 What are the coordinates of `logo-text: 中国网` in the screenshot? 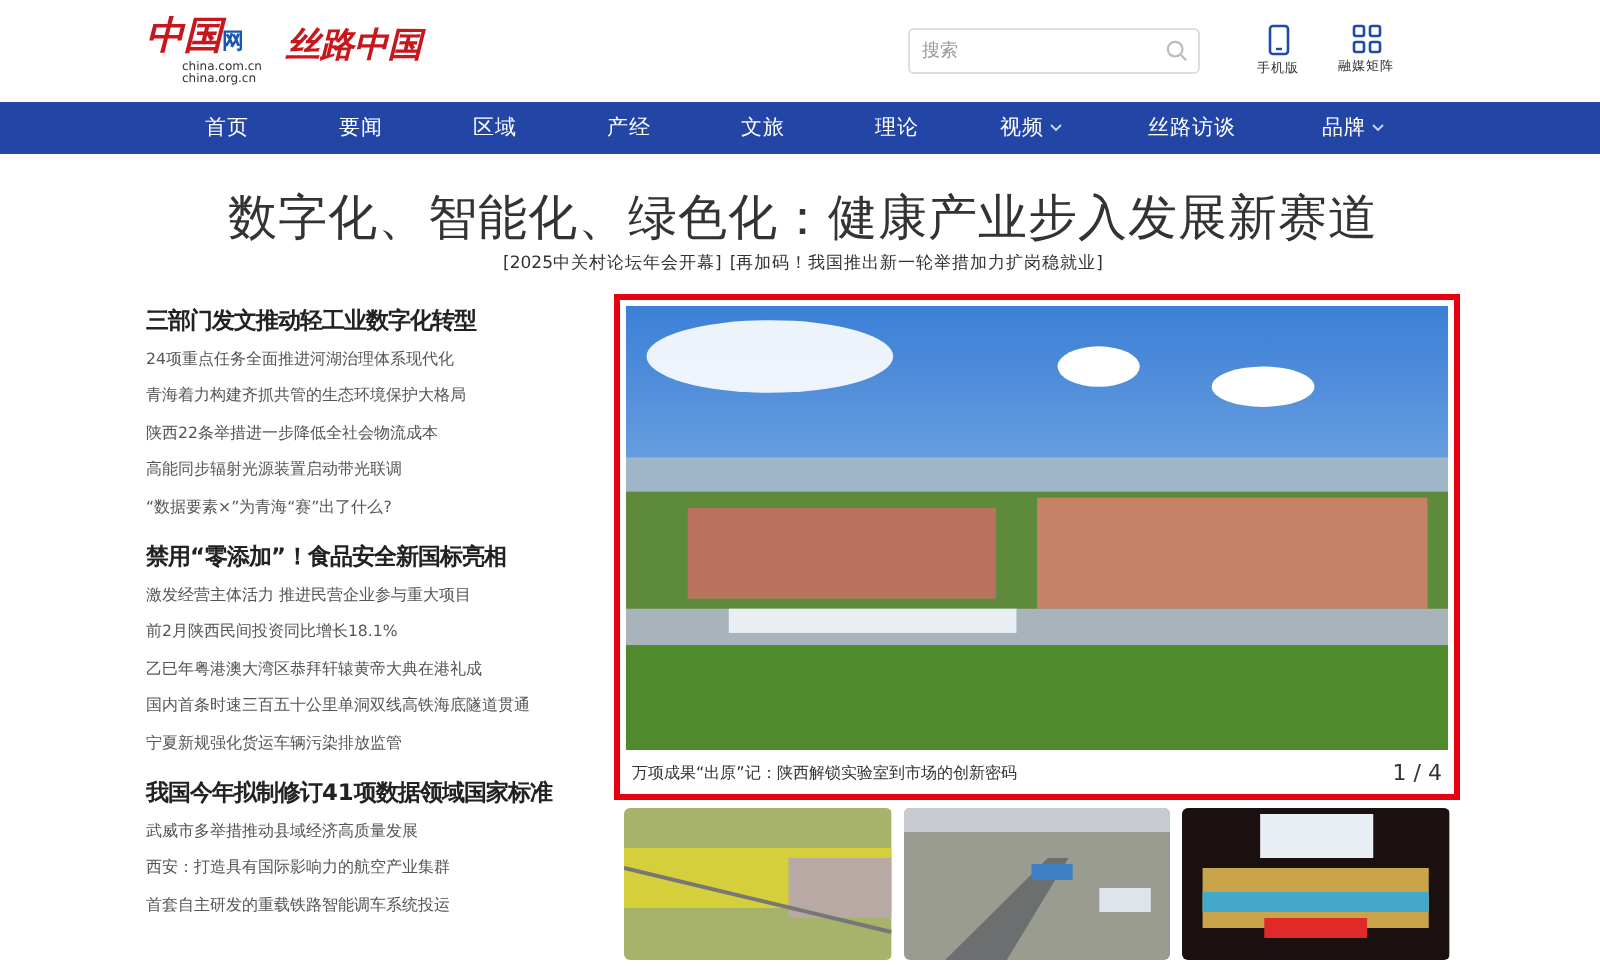 It's located at (195, 38).